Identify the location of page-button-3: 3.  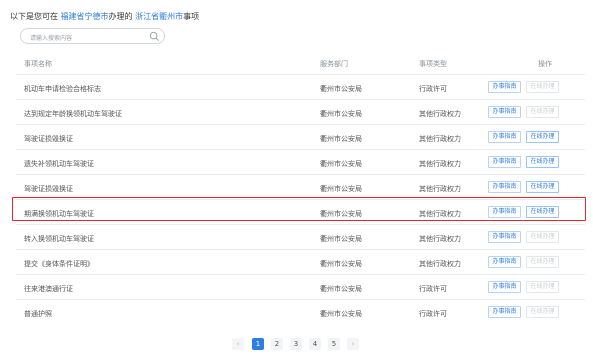
(296, 344).